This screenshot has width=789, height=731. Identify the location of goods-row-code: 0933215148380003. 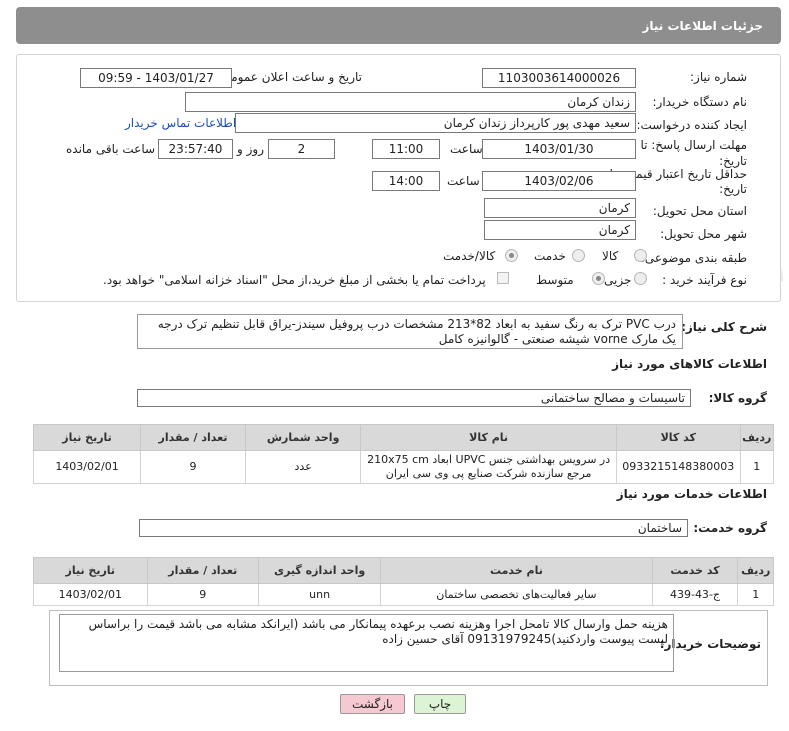
(678, 467).